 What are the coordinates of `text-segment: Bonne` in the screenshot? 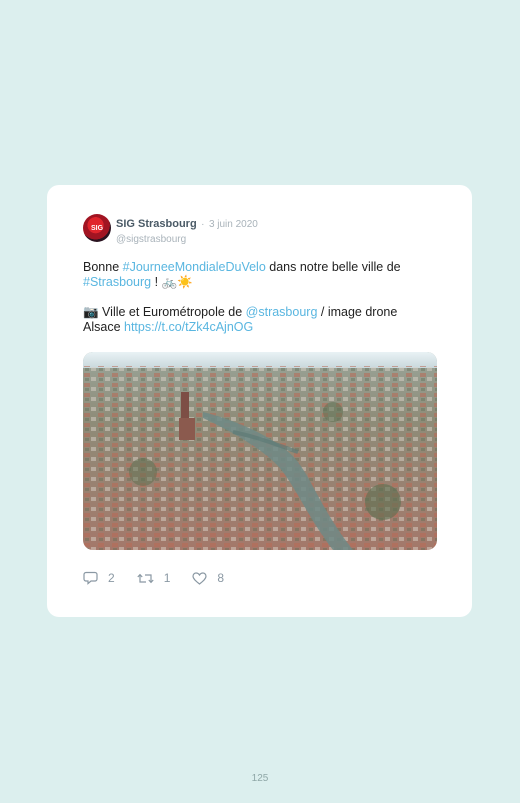 It's located at (103, 267).